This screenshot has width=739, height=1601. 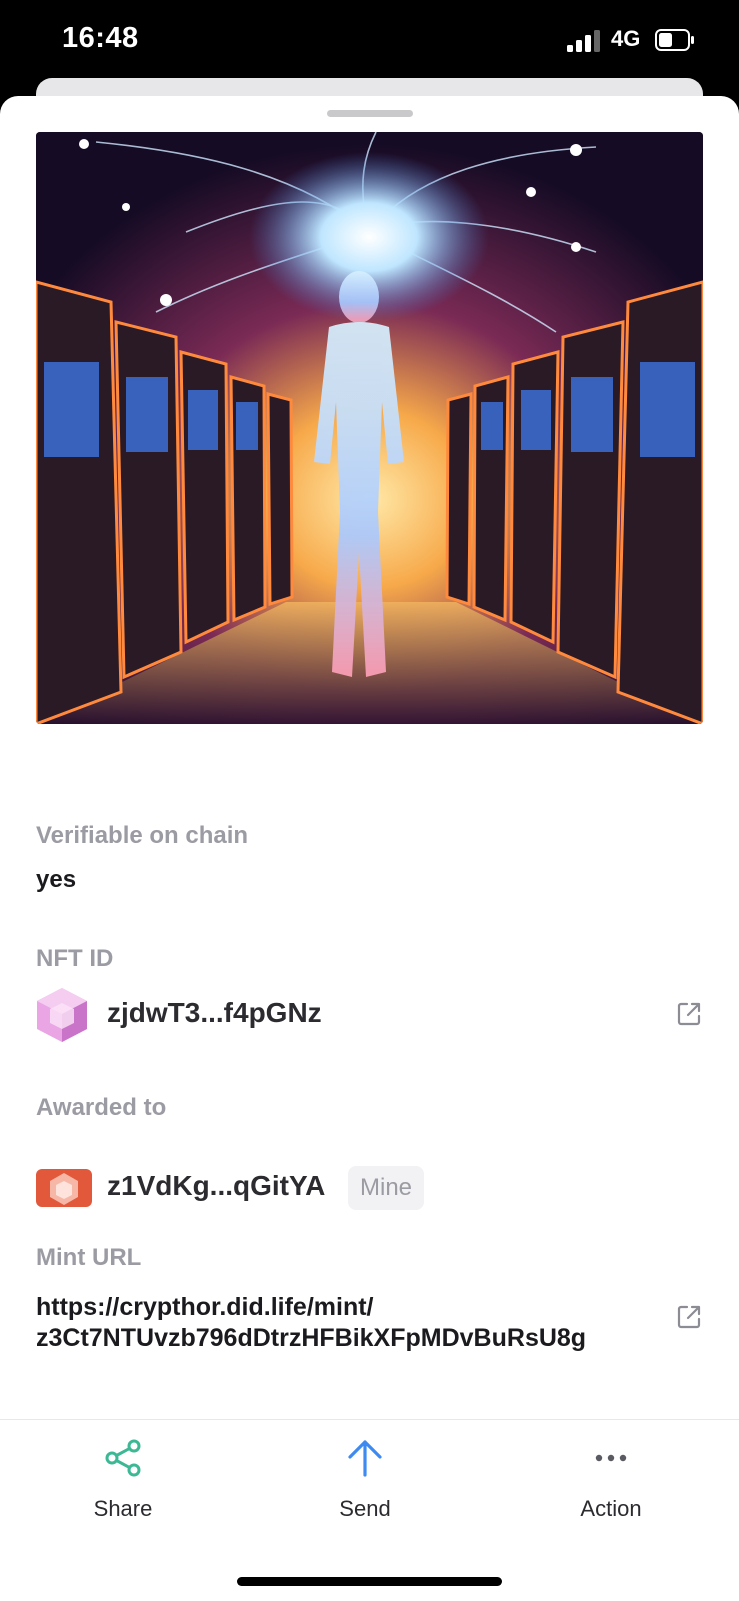 I want to click on share-button: Share, so click(x=123, y=1475).